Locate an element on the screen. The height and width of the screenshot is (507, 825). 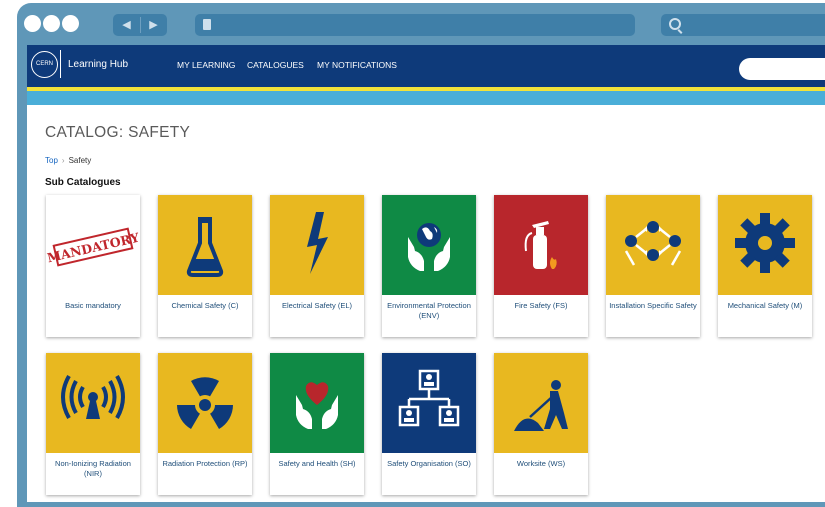
flask-icon is located at coordinates (205, 247).